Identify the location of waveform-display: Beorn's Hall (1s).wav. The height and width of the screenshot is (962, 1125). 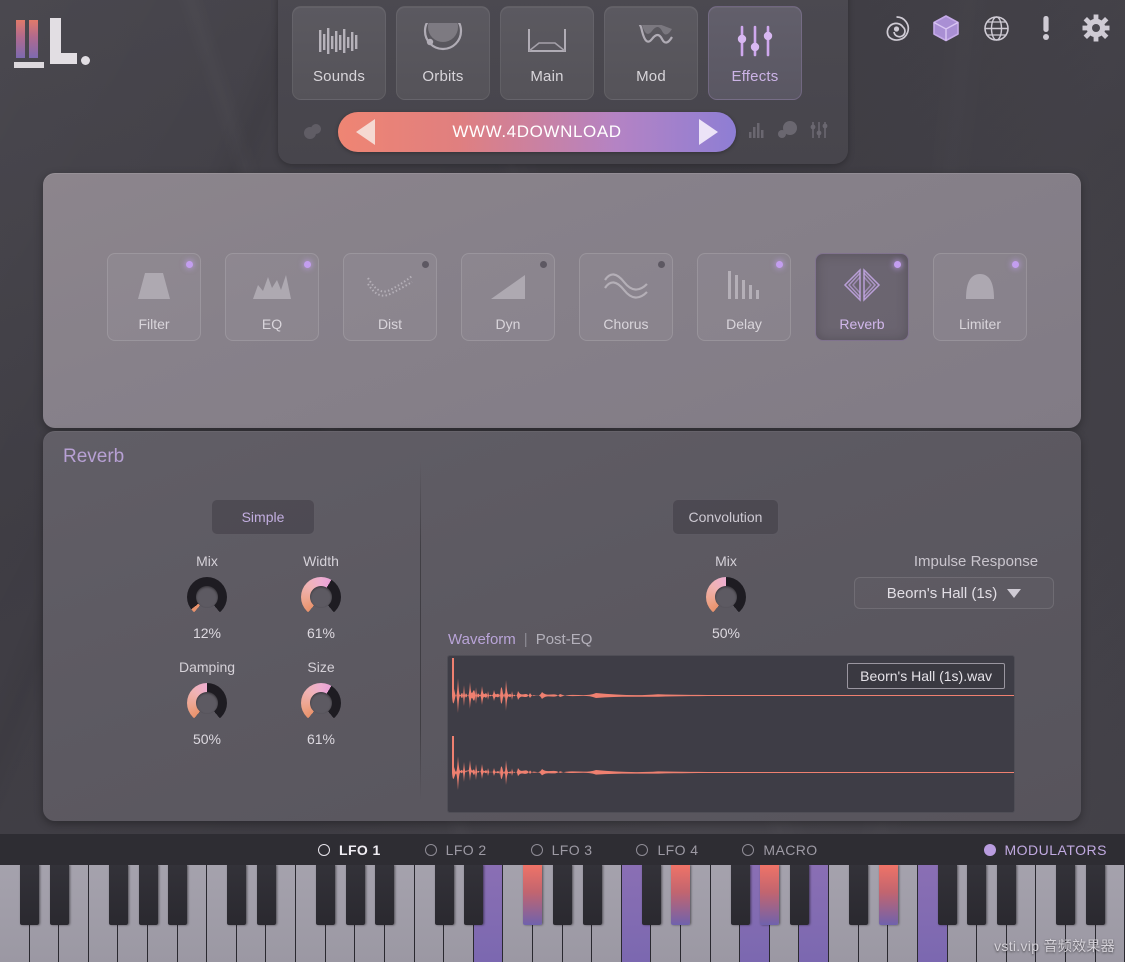
(731, 734).